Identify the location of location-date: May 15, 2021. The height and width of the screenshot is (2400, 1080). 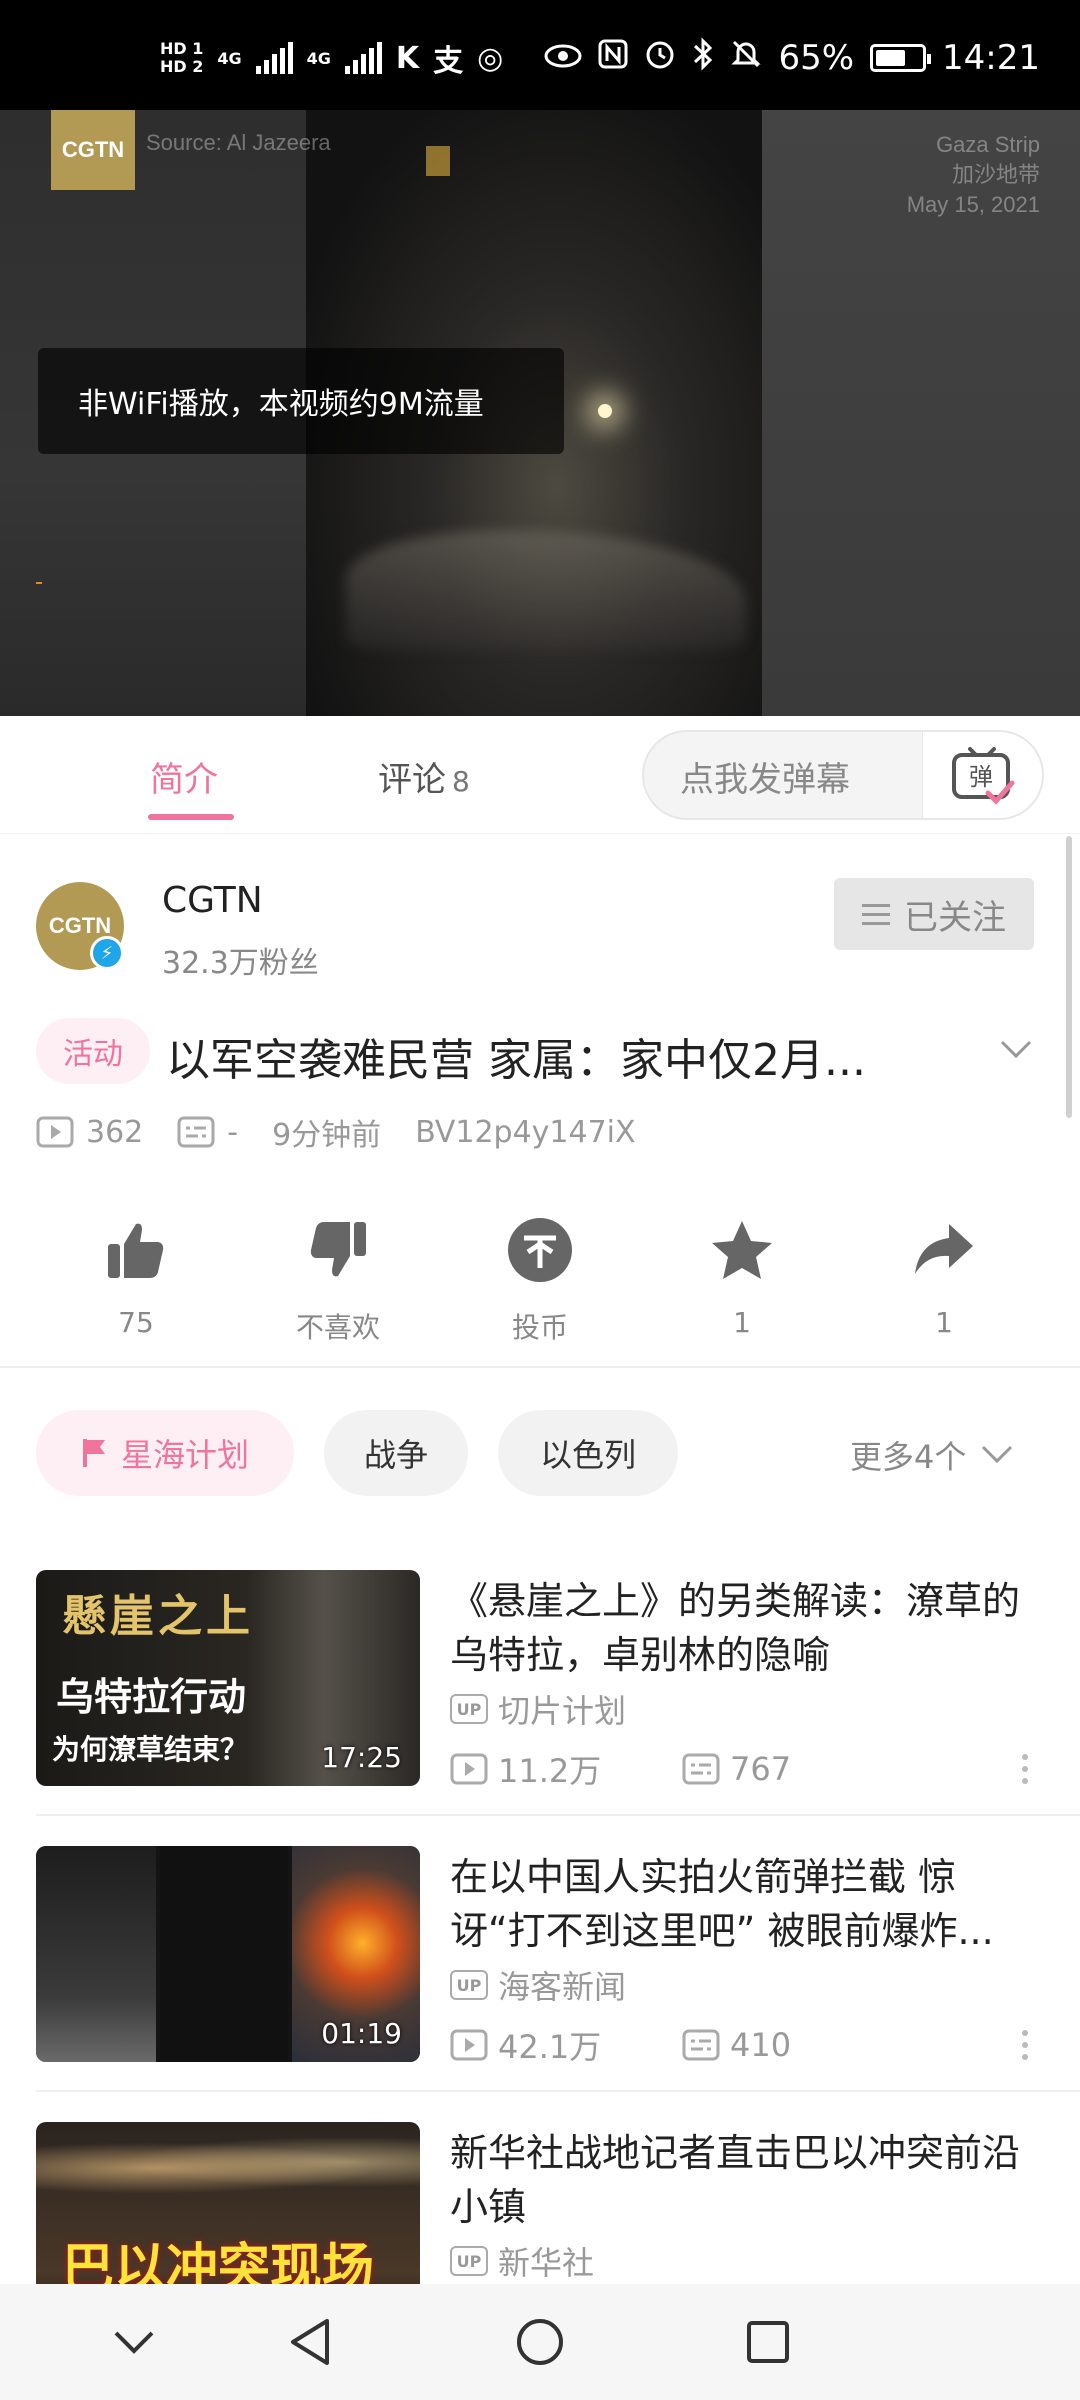
(973, 204).